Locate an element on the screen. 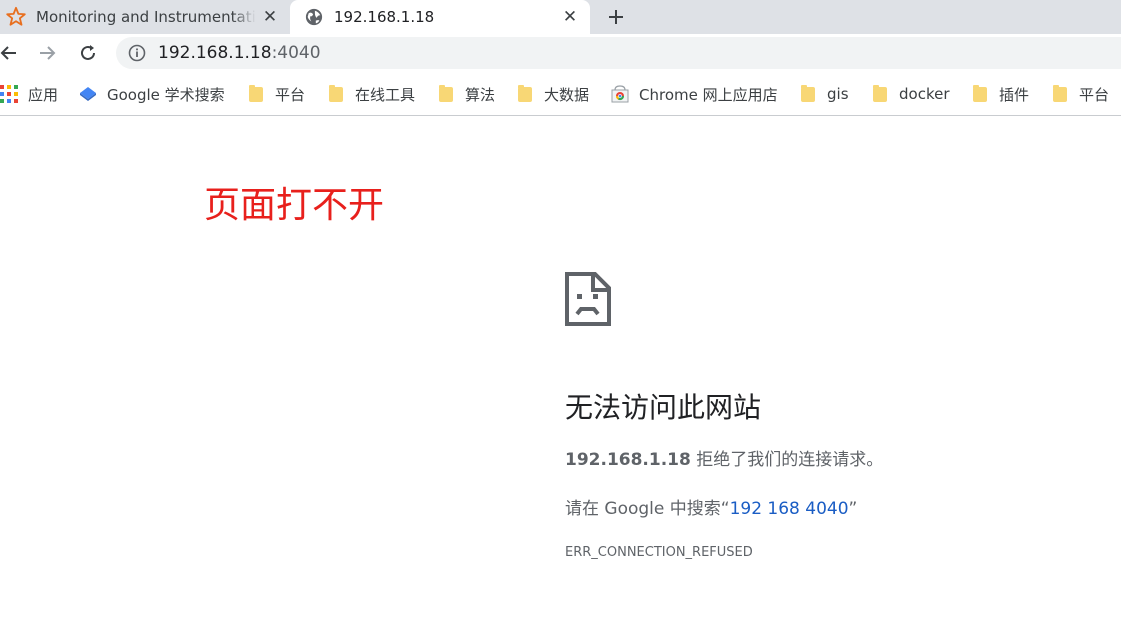 Image resolution: width=1121 pixels, height=623 pixels. spark-star-icon is located at coordinates (16, 17).